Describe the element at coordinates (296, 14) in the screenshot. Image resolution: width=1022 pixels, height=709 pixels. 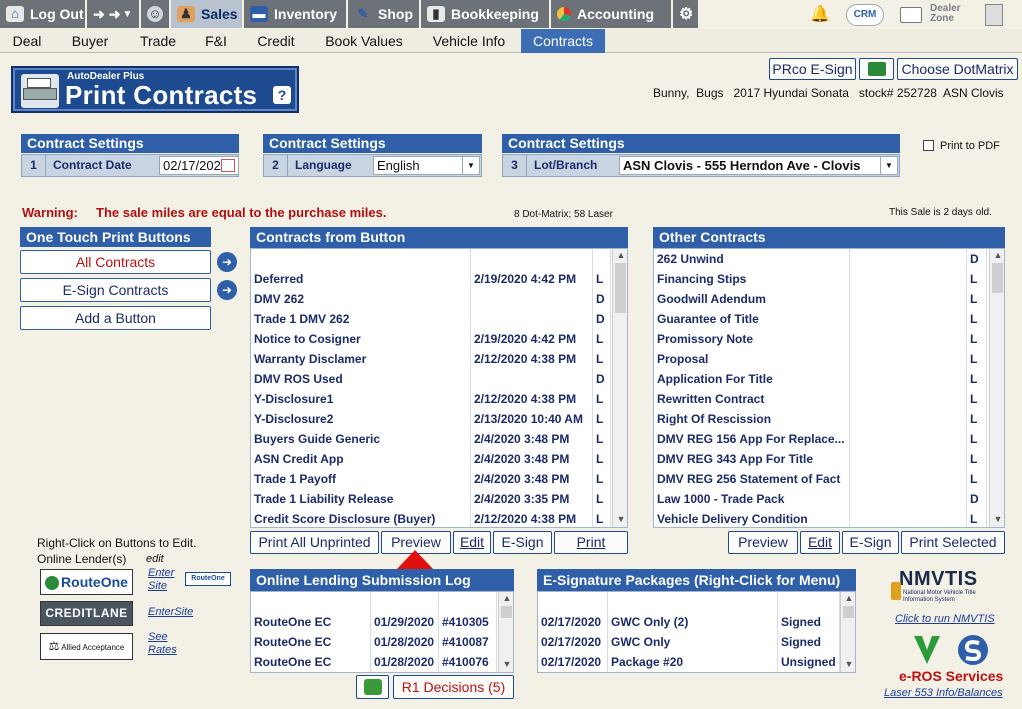
I see `tab-inventory: ▬ Inventory` at that location.